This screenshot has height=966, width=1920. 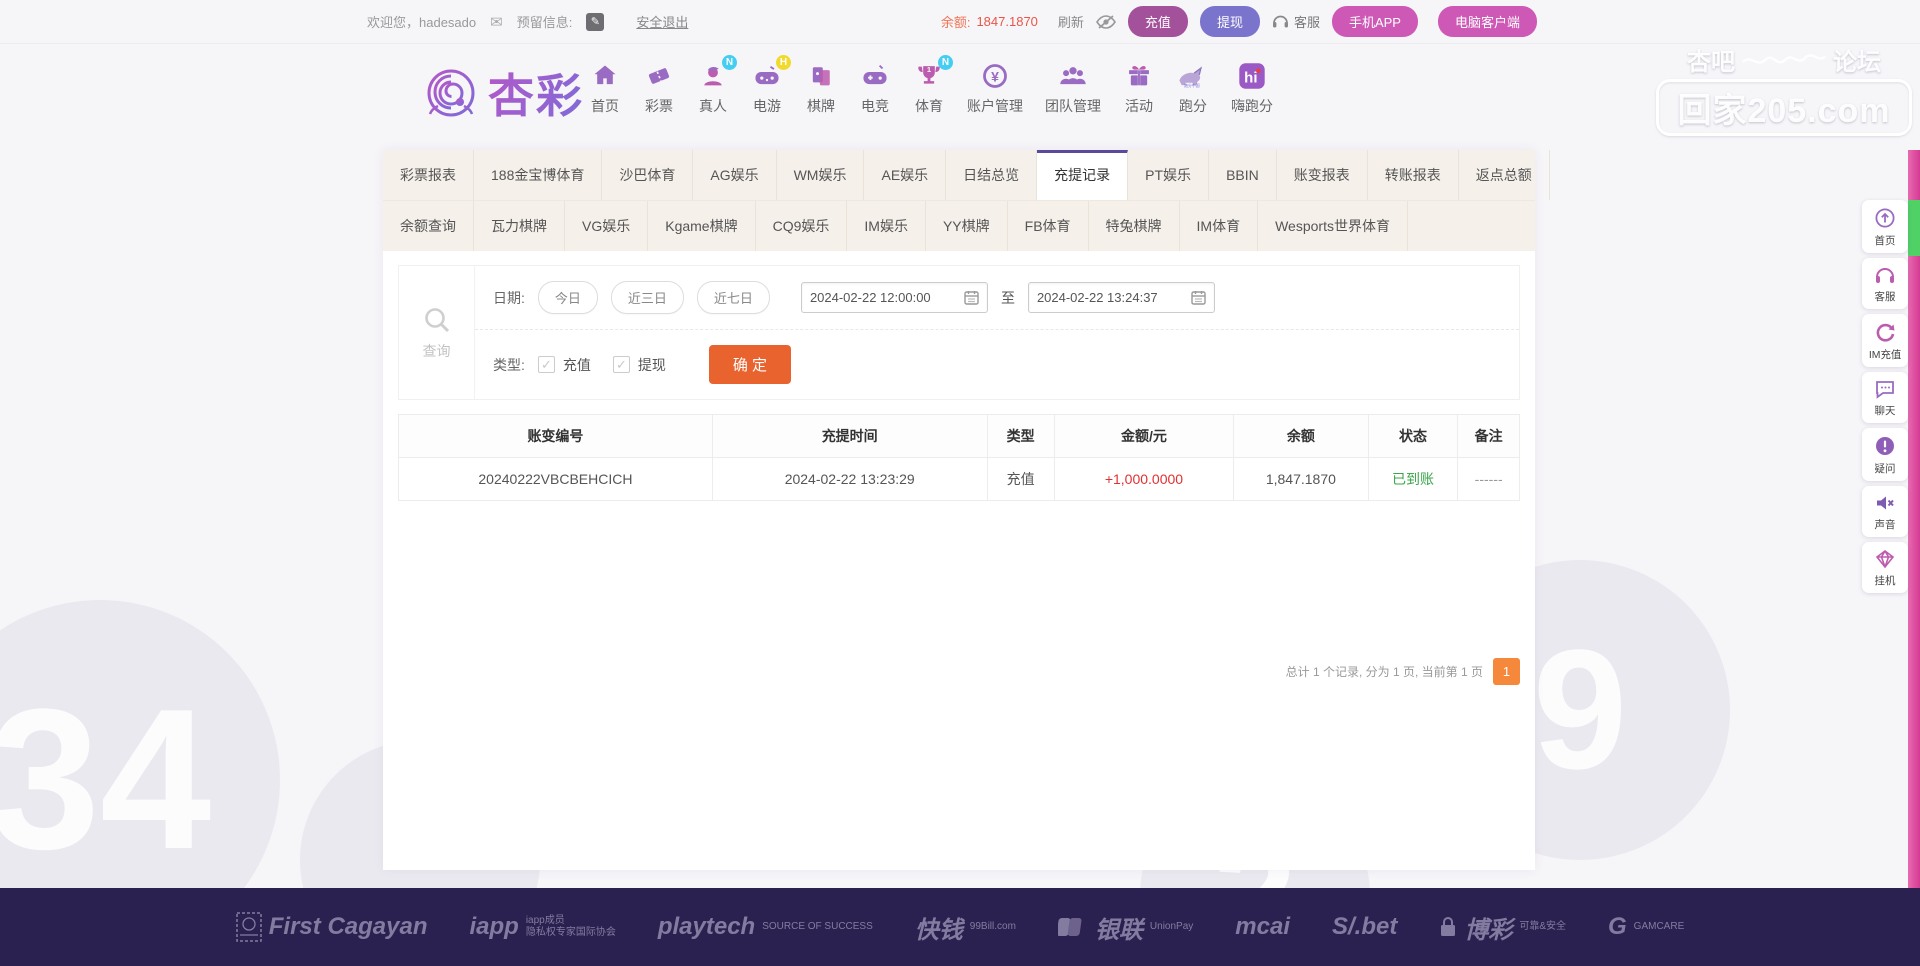 I want to click on footer-logo-text: S/.bet, so click(x=1364, y=926).